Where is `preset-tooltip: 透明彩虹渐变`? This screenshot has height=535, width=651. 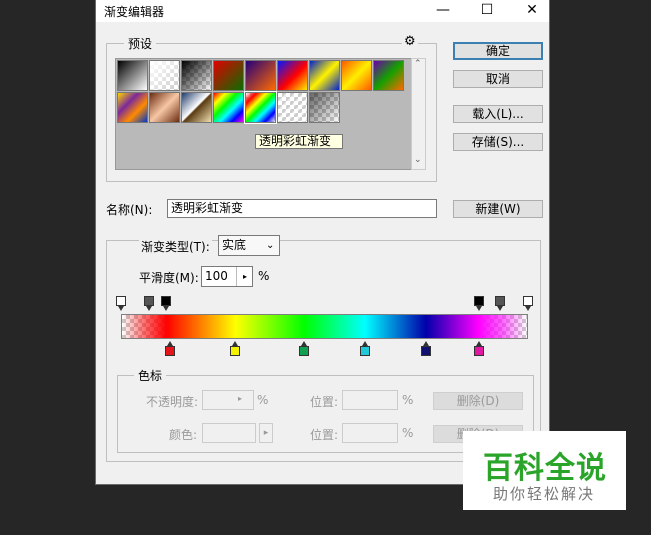
preset-tooltip: 透明彩虹渐变 is located at coordinates (299, 141).